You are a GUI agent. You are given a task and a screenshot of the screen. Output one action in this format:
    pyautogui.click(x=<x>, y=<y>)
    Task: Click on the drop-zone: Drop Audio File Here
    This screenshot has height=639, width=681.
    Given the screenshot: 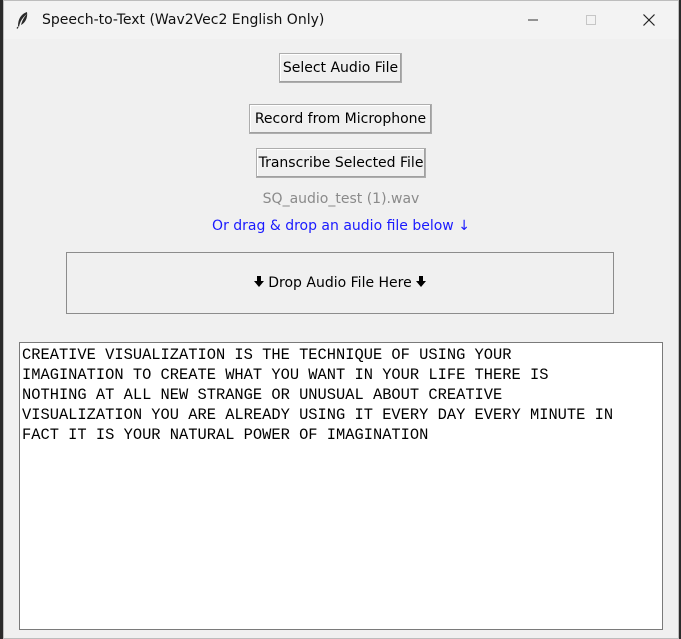 What is the action you would take?
    pyautogui.click(x=340, y=283)
    